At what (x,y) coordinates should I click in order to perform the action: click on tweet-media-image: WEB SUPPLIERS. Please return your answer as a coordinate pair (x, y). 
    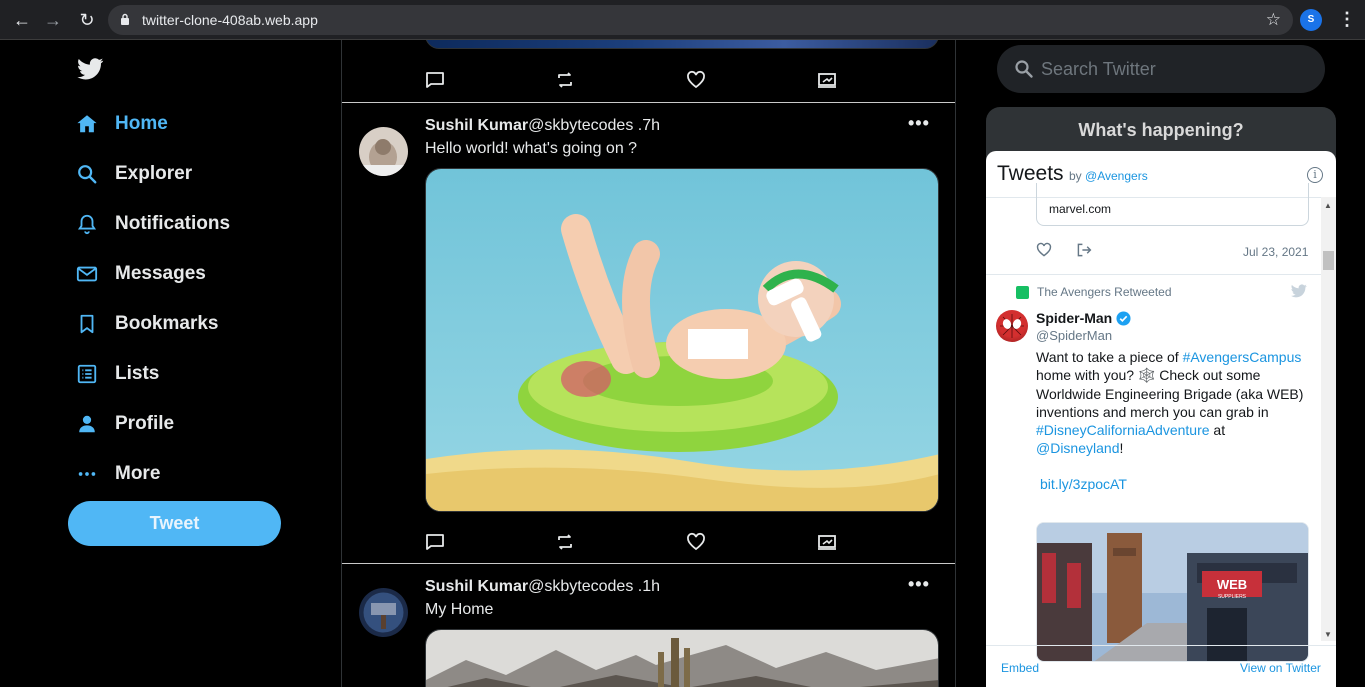
    Looking at the image, I should click on (1172, 592).